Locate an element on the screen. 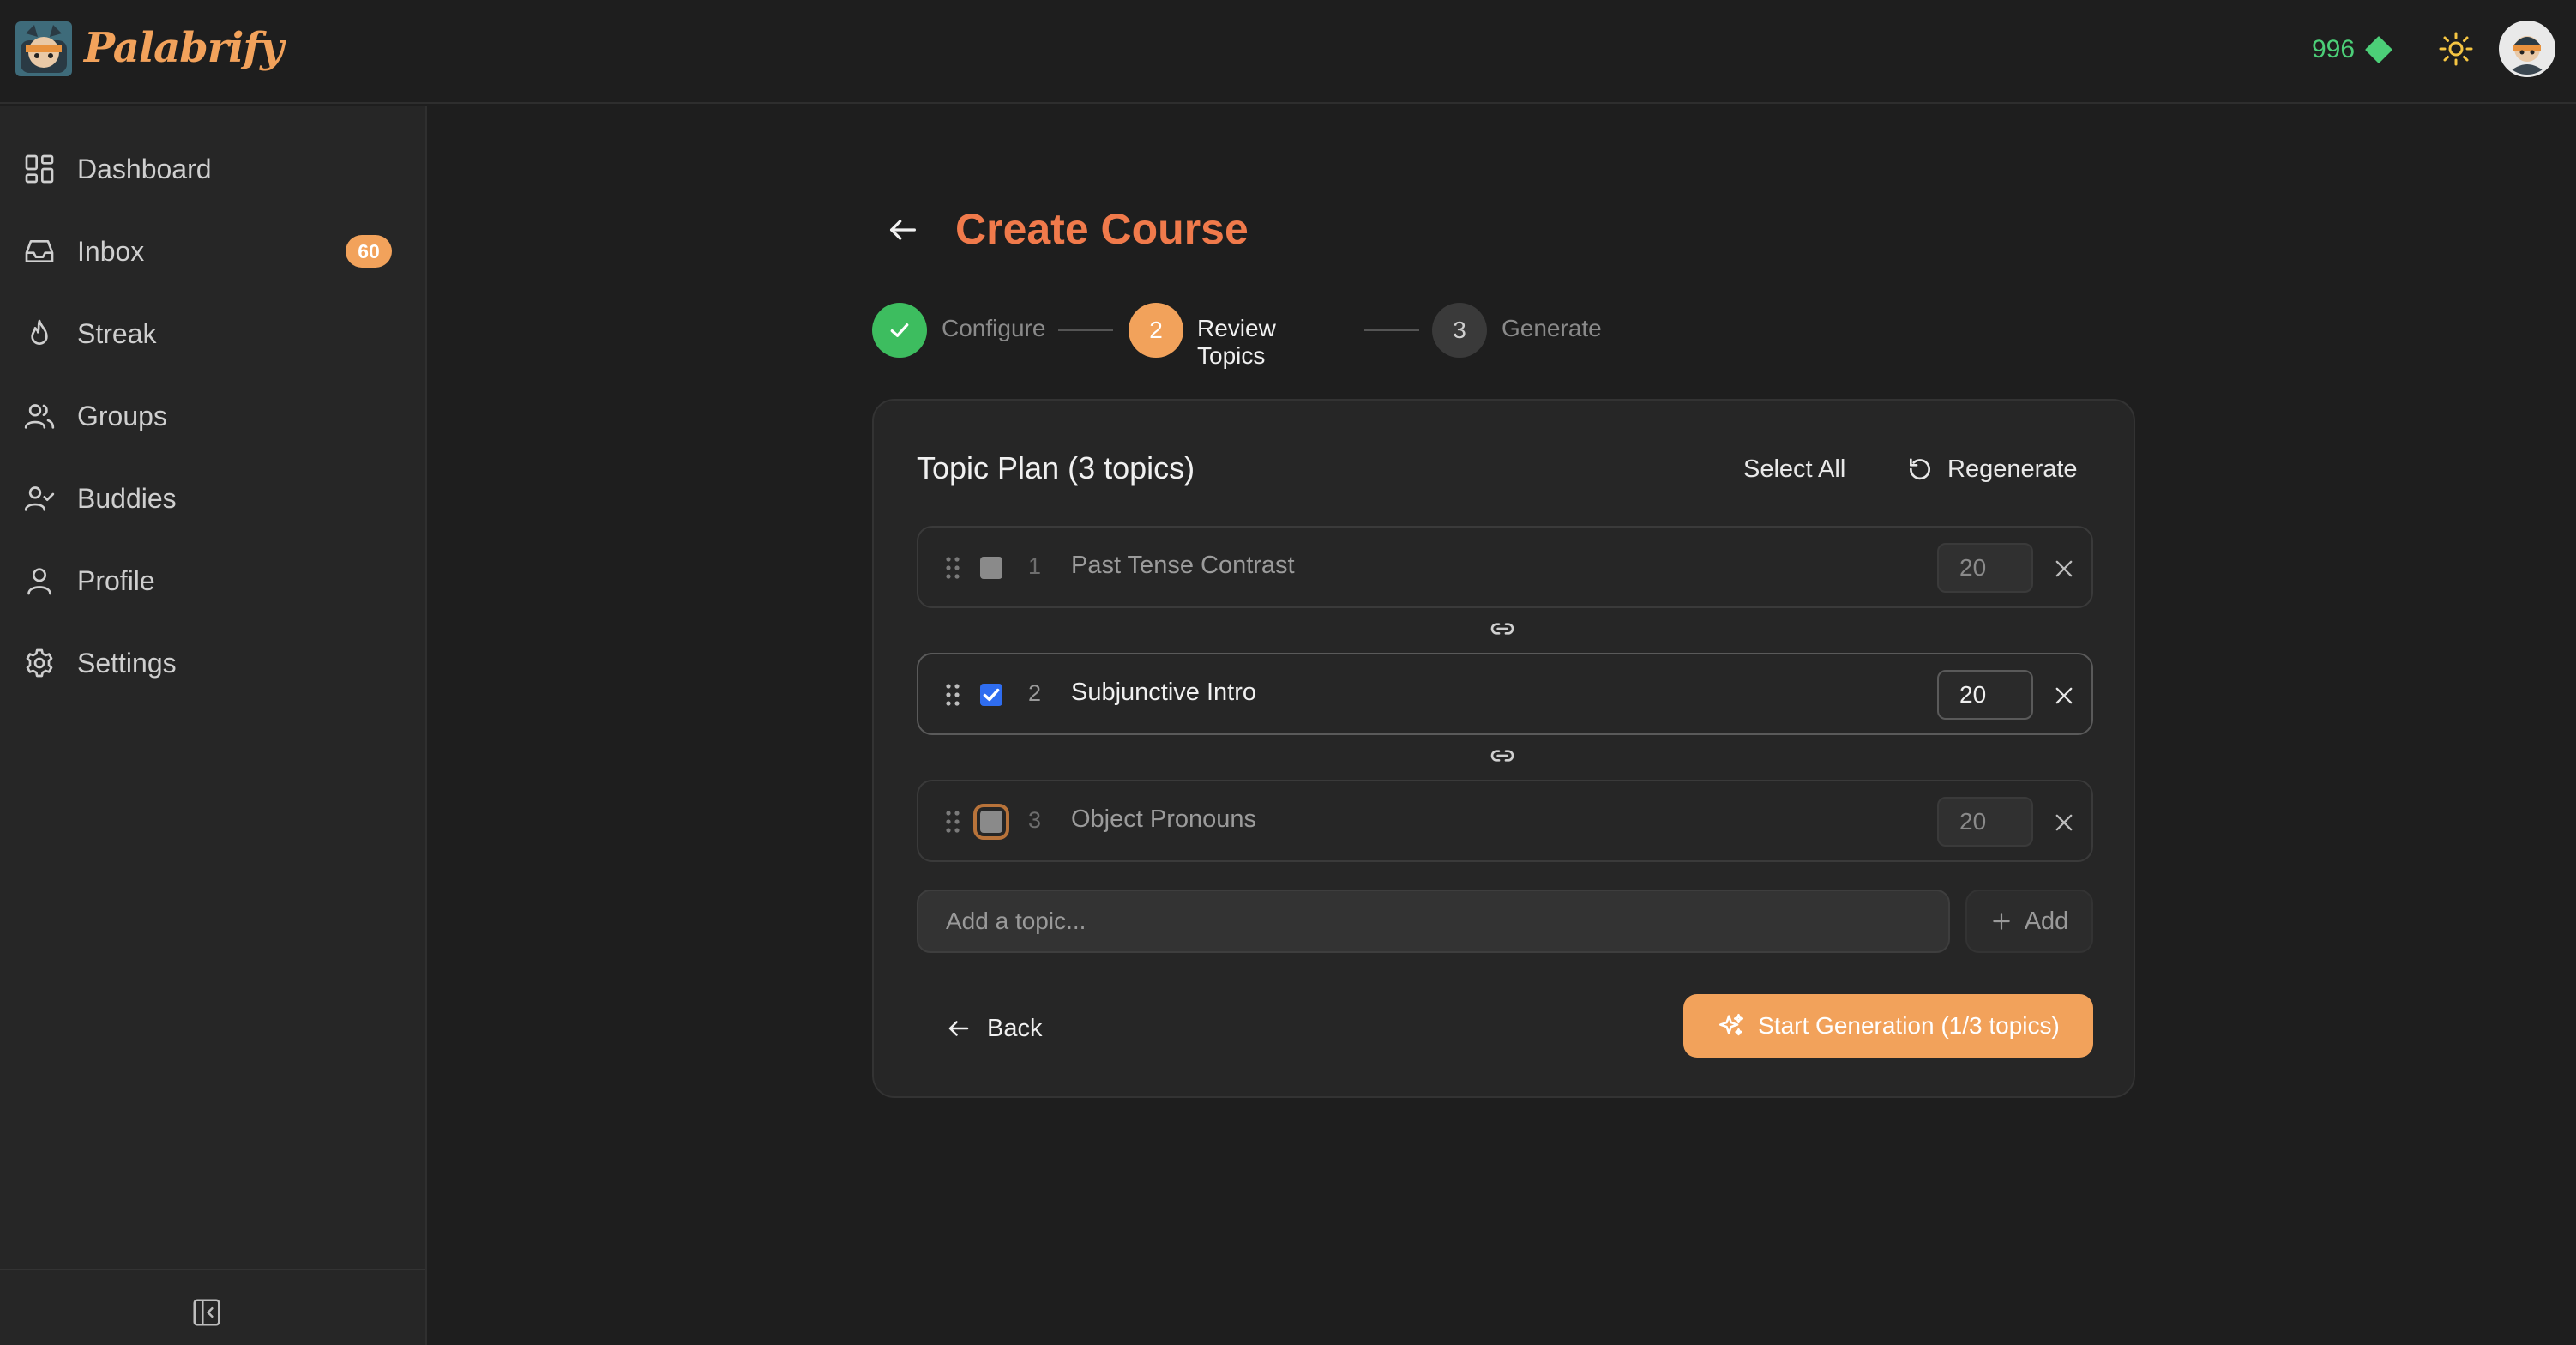 Image resolution: width=2576 pixels, height=1345 pixels. collapse-sidebar-icon is located at coordinates (206, 1312).